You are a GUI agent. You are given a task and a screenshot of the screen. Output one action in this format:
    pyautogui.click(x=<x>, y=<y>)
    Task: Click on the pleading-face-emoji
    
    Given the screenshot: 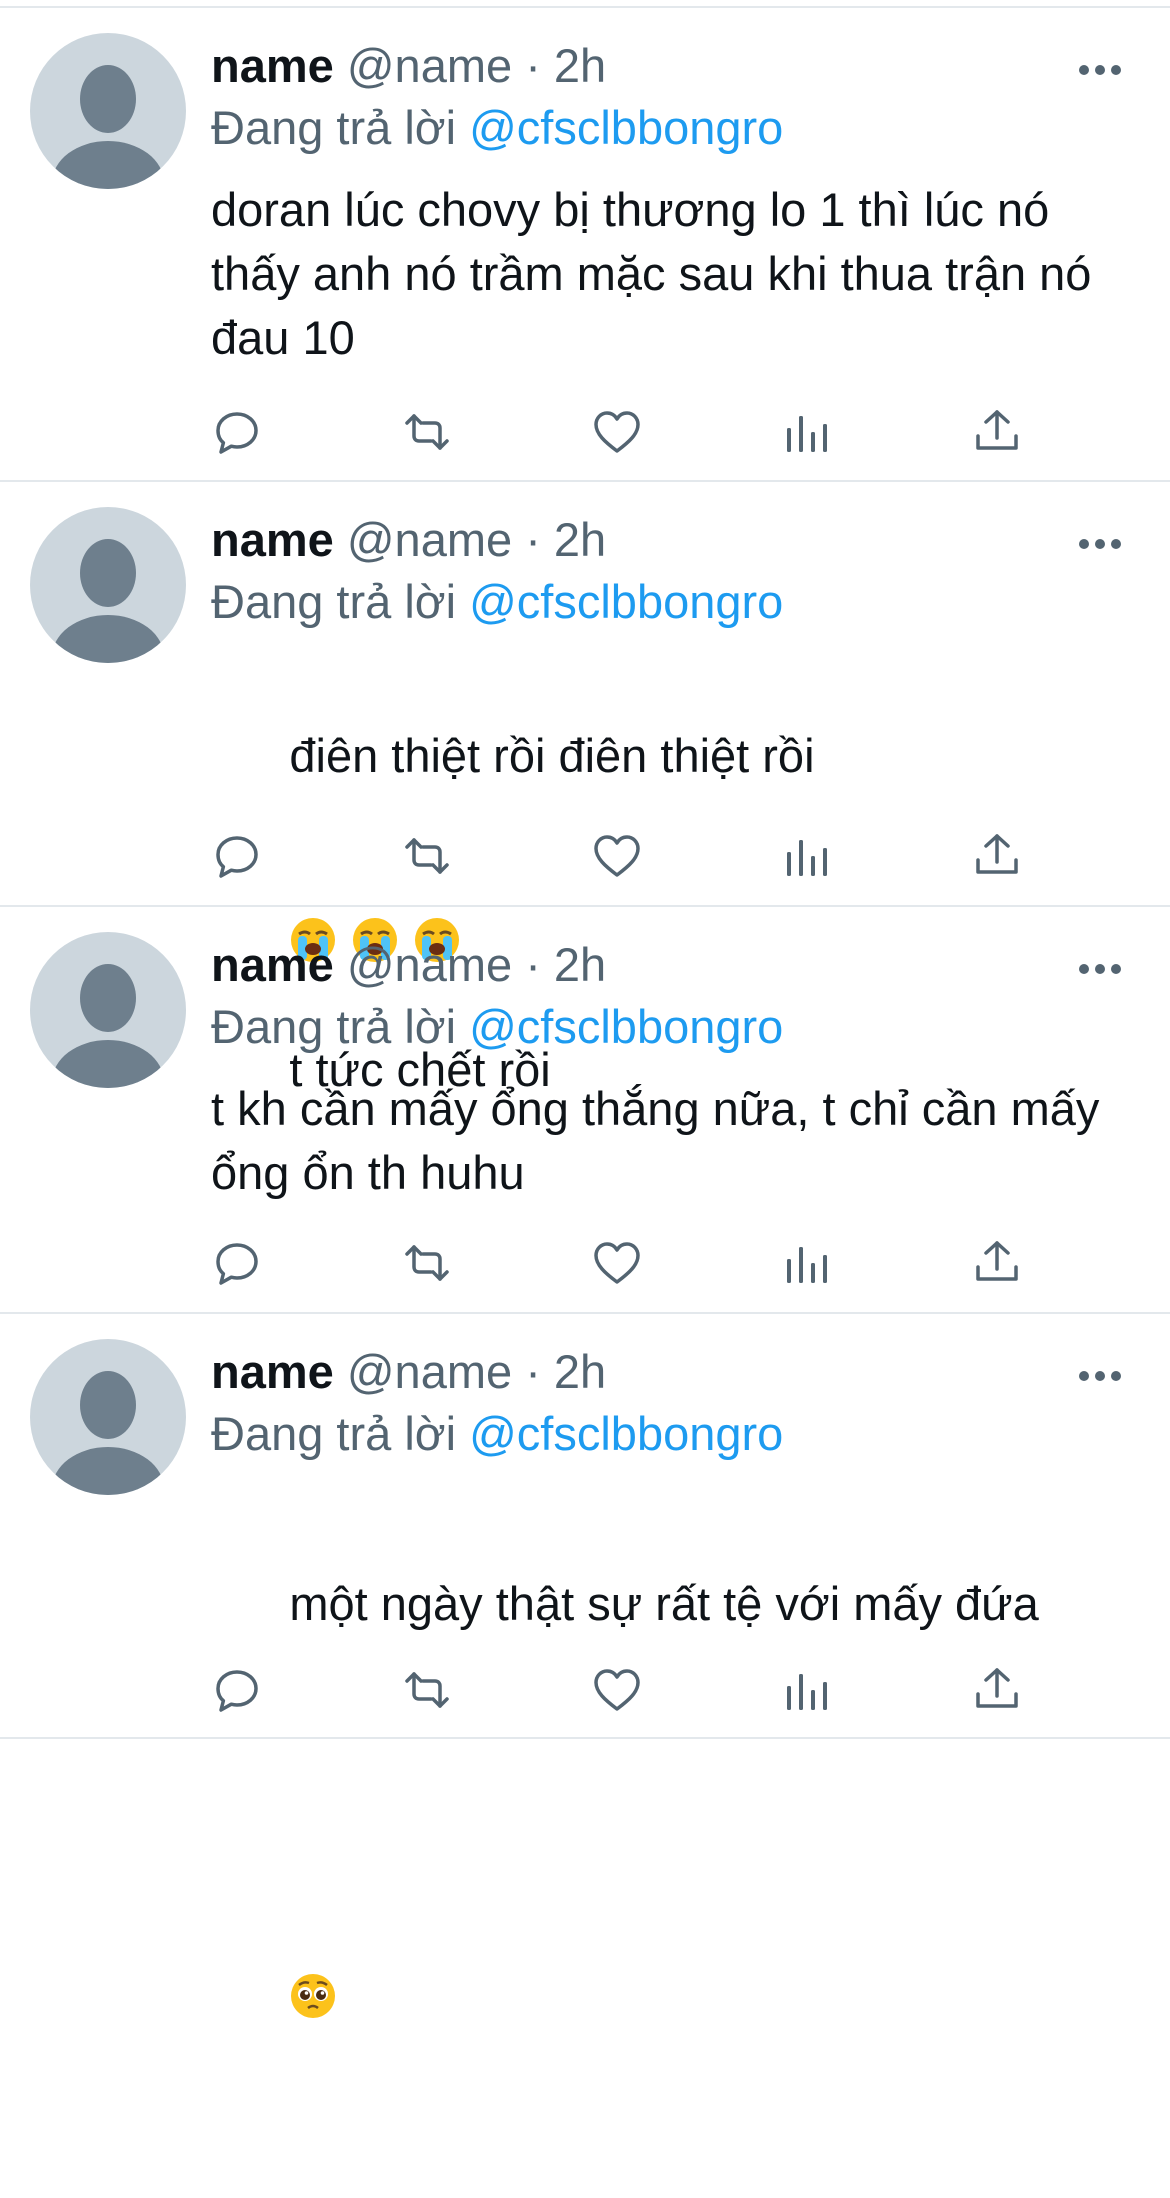 What is the action you would take?
    pyautogui.click(x=313, y=1911)
    